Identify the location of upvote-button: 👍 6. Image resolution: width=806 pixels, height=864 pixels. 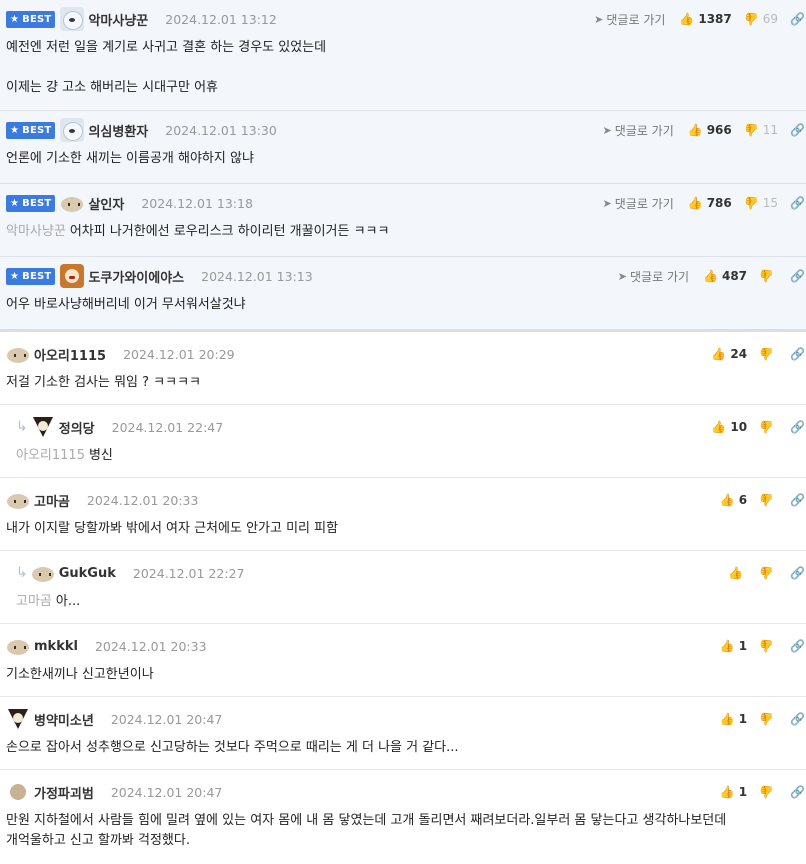
(733, 500).